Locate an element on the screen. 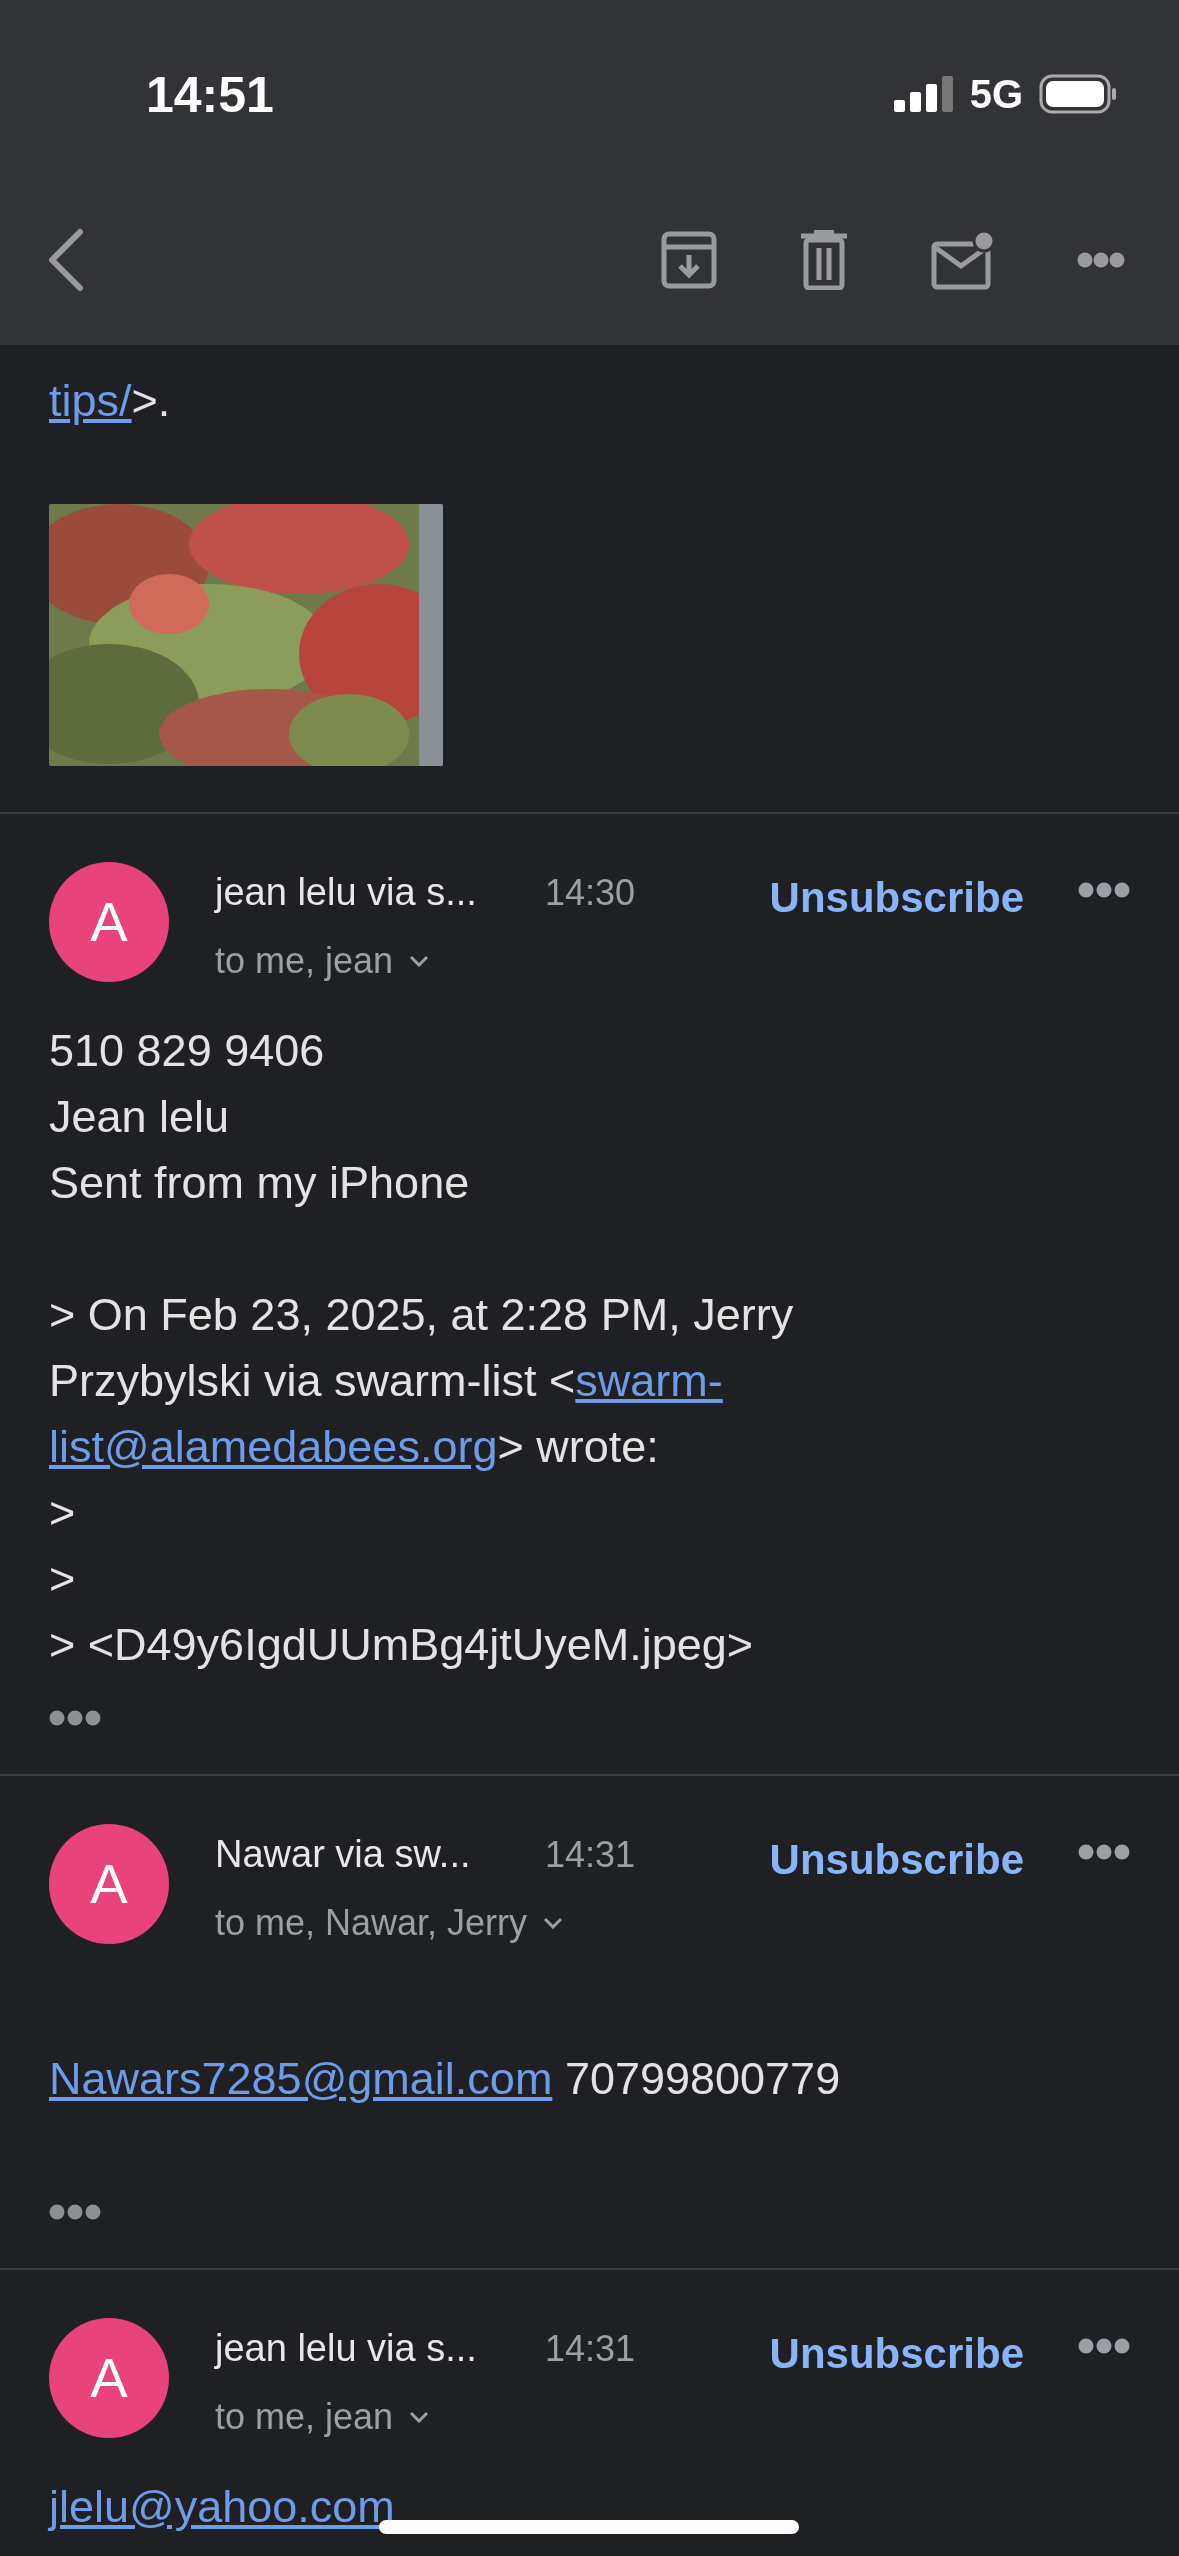 The height and width of the screenshot is (2556, 1179). body-line: list@alamedabees.org> wrote: is located at coordinates (354, 1447).